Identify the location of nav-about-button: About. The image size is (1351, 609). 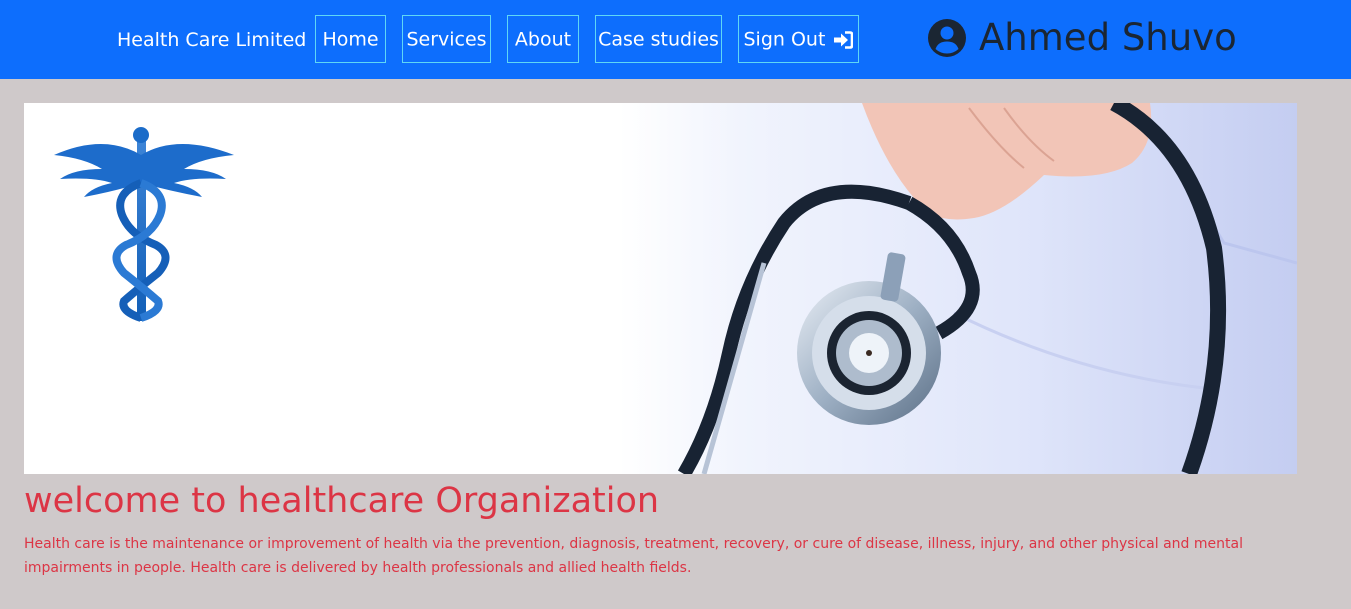
(543, 39).